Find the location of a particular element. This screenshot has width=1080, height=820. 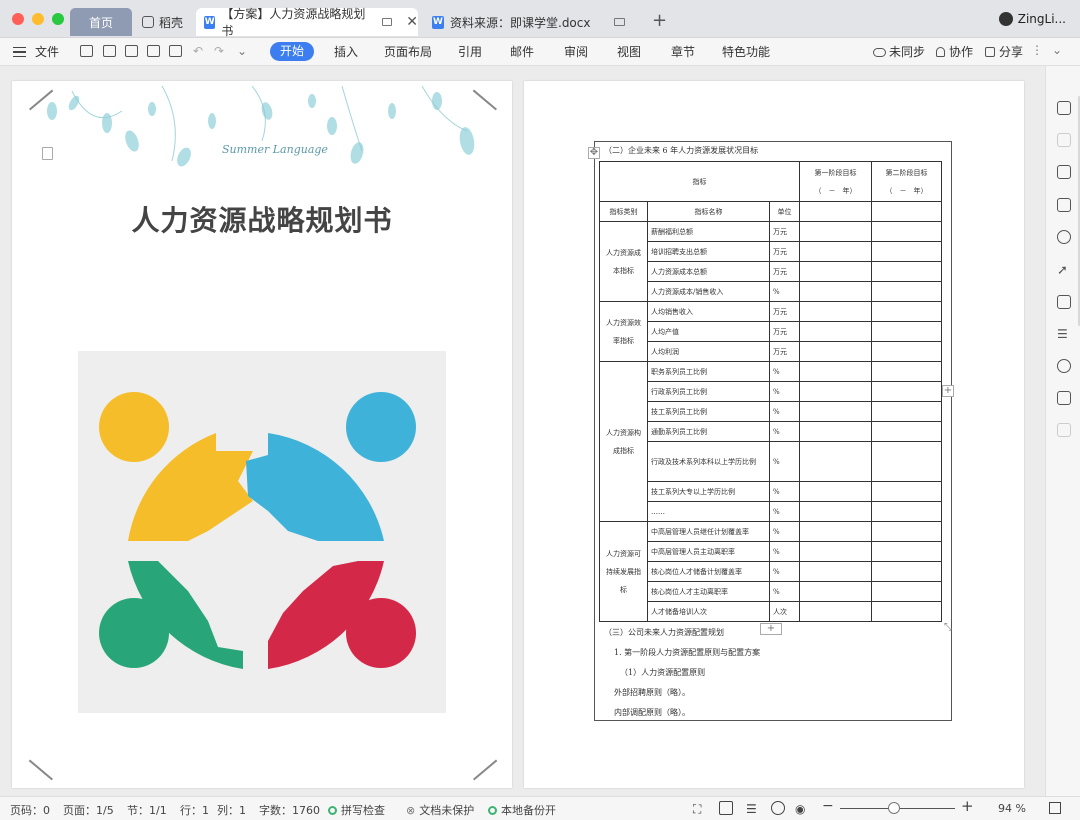

pen-icon is located at coordinates (1064, 108).